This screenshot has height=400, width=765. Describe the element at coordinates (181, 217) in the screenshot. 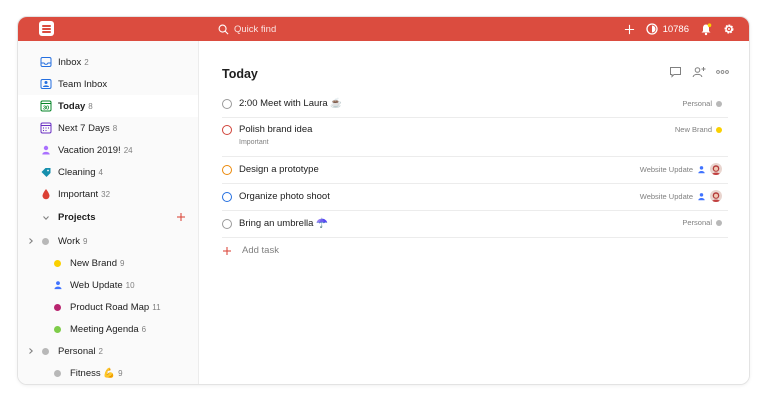

I see `add-project-icon` at that location.